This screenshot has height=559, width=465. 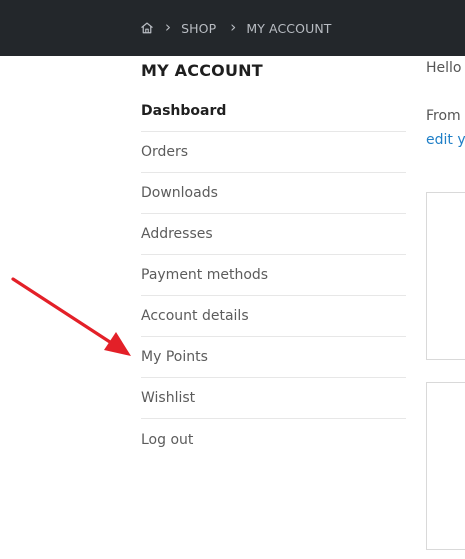 I want to click on nav-payment-methods: Payment methods, so click(x=273, y=275).